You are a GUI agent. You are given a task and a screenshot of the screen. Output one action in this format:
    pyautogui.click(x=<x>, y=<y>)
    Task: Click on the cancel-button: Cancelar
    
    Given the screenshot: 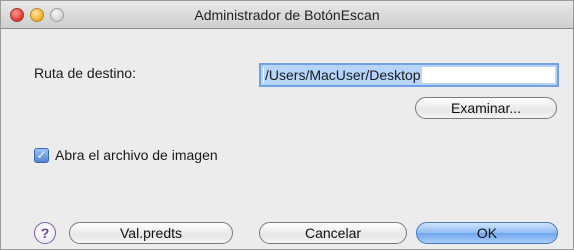 What is the action you would take?
    pyautogui.click(x=333, y=233)
    